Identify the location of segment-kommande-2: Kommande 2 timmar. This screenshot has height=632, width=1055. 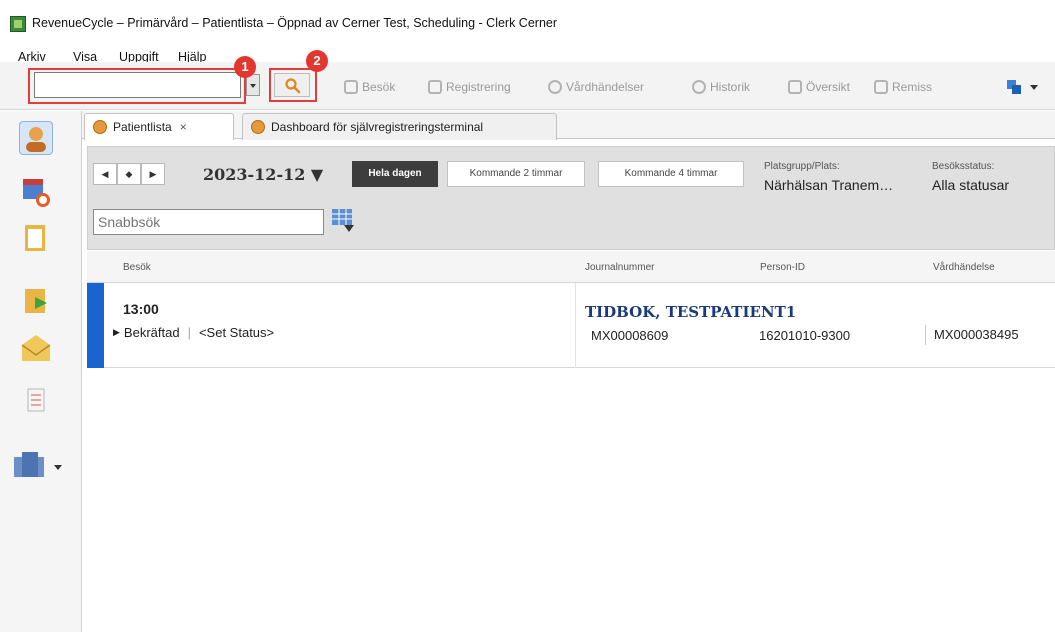
(516, 174).